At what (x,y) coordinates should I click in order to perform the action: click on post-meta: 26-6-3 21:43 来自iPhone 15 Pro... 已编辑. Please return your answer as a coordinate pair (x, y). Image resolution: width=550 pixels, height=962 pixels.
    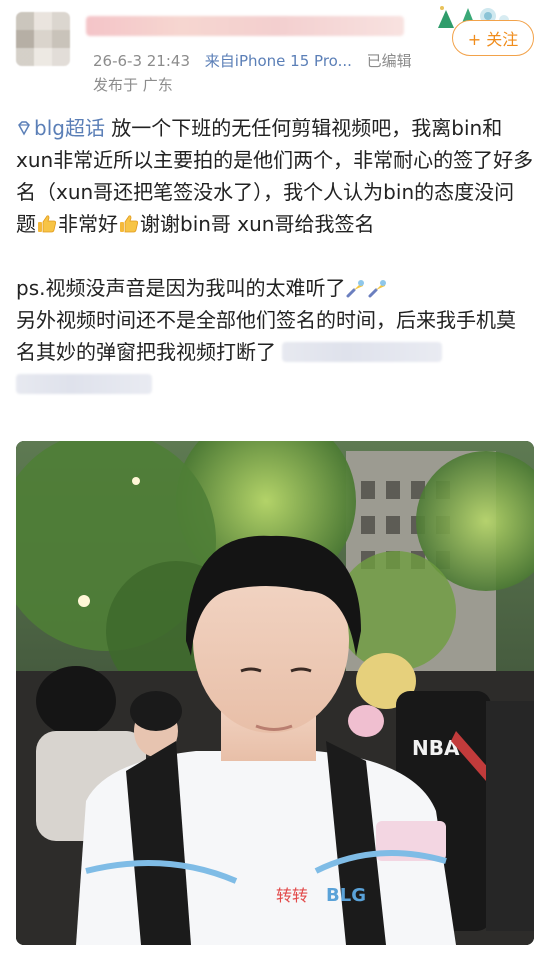
    Looking at the image, I should click on (257, 60).